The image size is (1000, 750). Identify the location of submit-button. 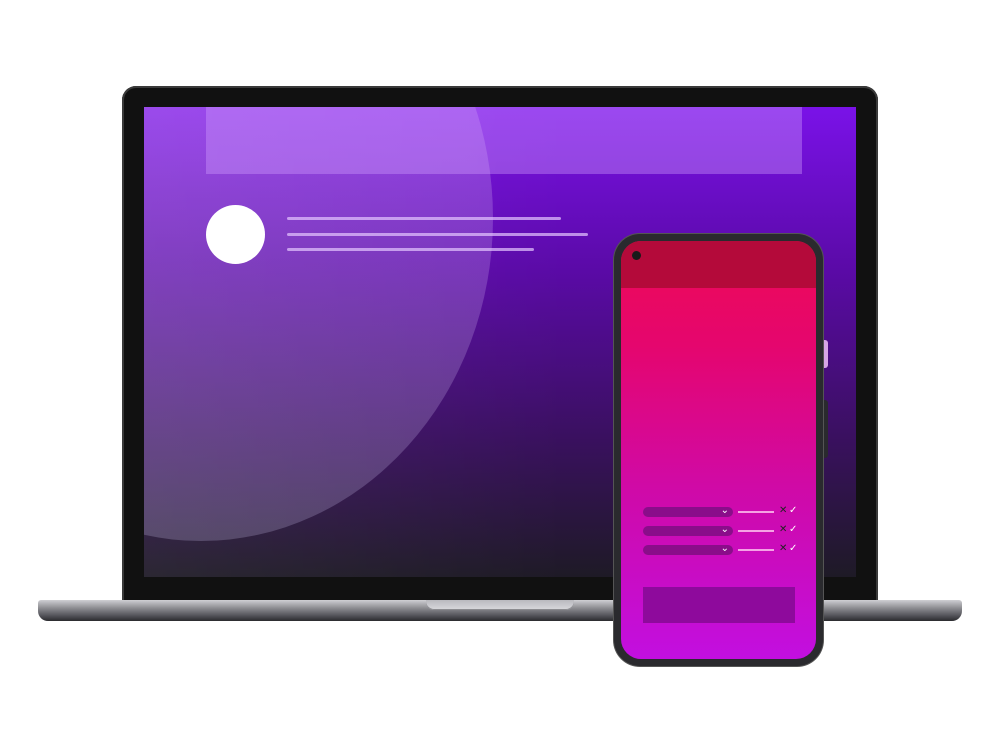
(719, 605).